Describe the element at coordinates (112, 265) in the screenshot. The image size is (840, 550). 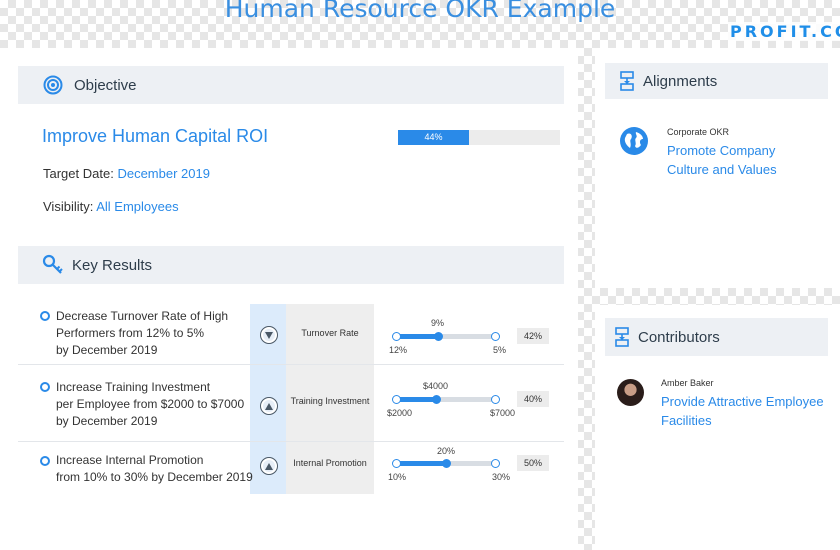
I see `key-results-header-label: Key Results` at that location.